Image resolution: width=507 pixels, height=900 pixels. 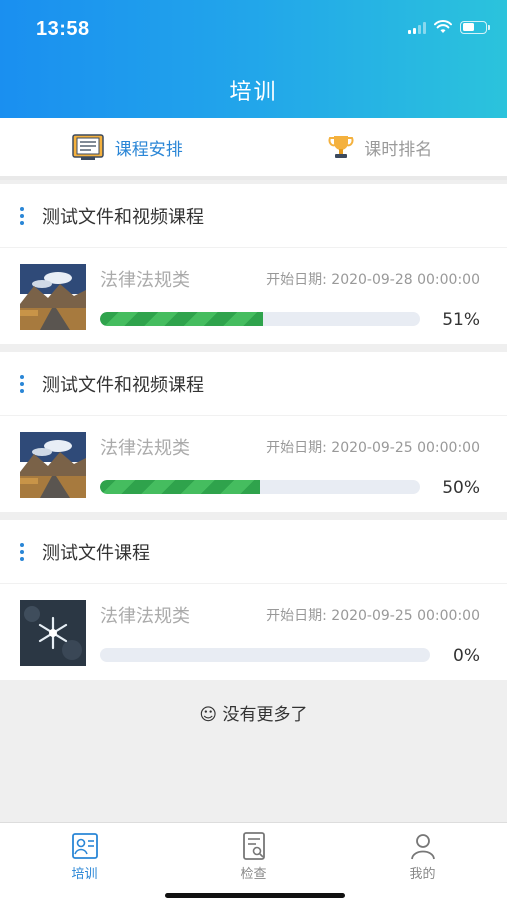 I want to click on course-body: 法律法规类 开始日期: 2020-09-28 00:00:00 51%, so click(x=253, y=296).